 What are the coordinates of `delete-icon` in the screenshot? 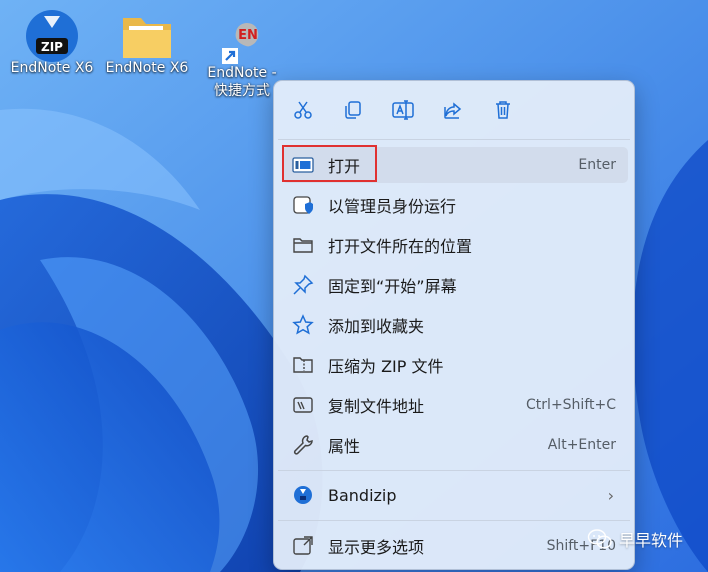 It's located at (503, 110).